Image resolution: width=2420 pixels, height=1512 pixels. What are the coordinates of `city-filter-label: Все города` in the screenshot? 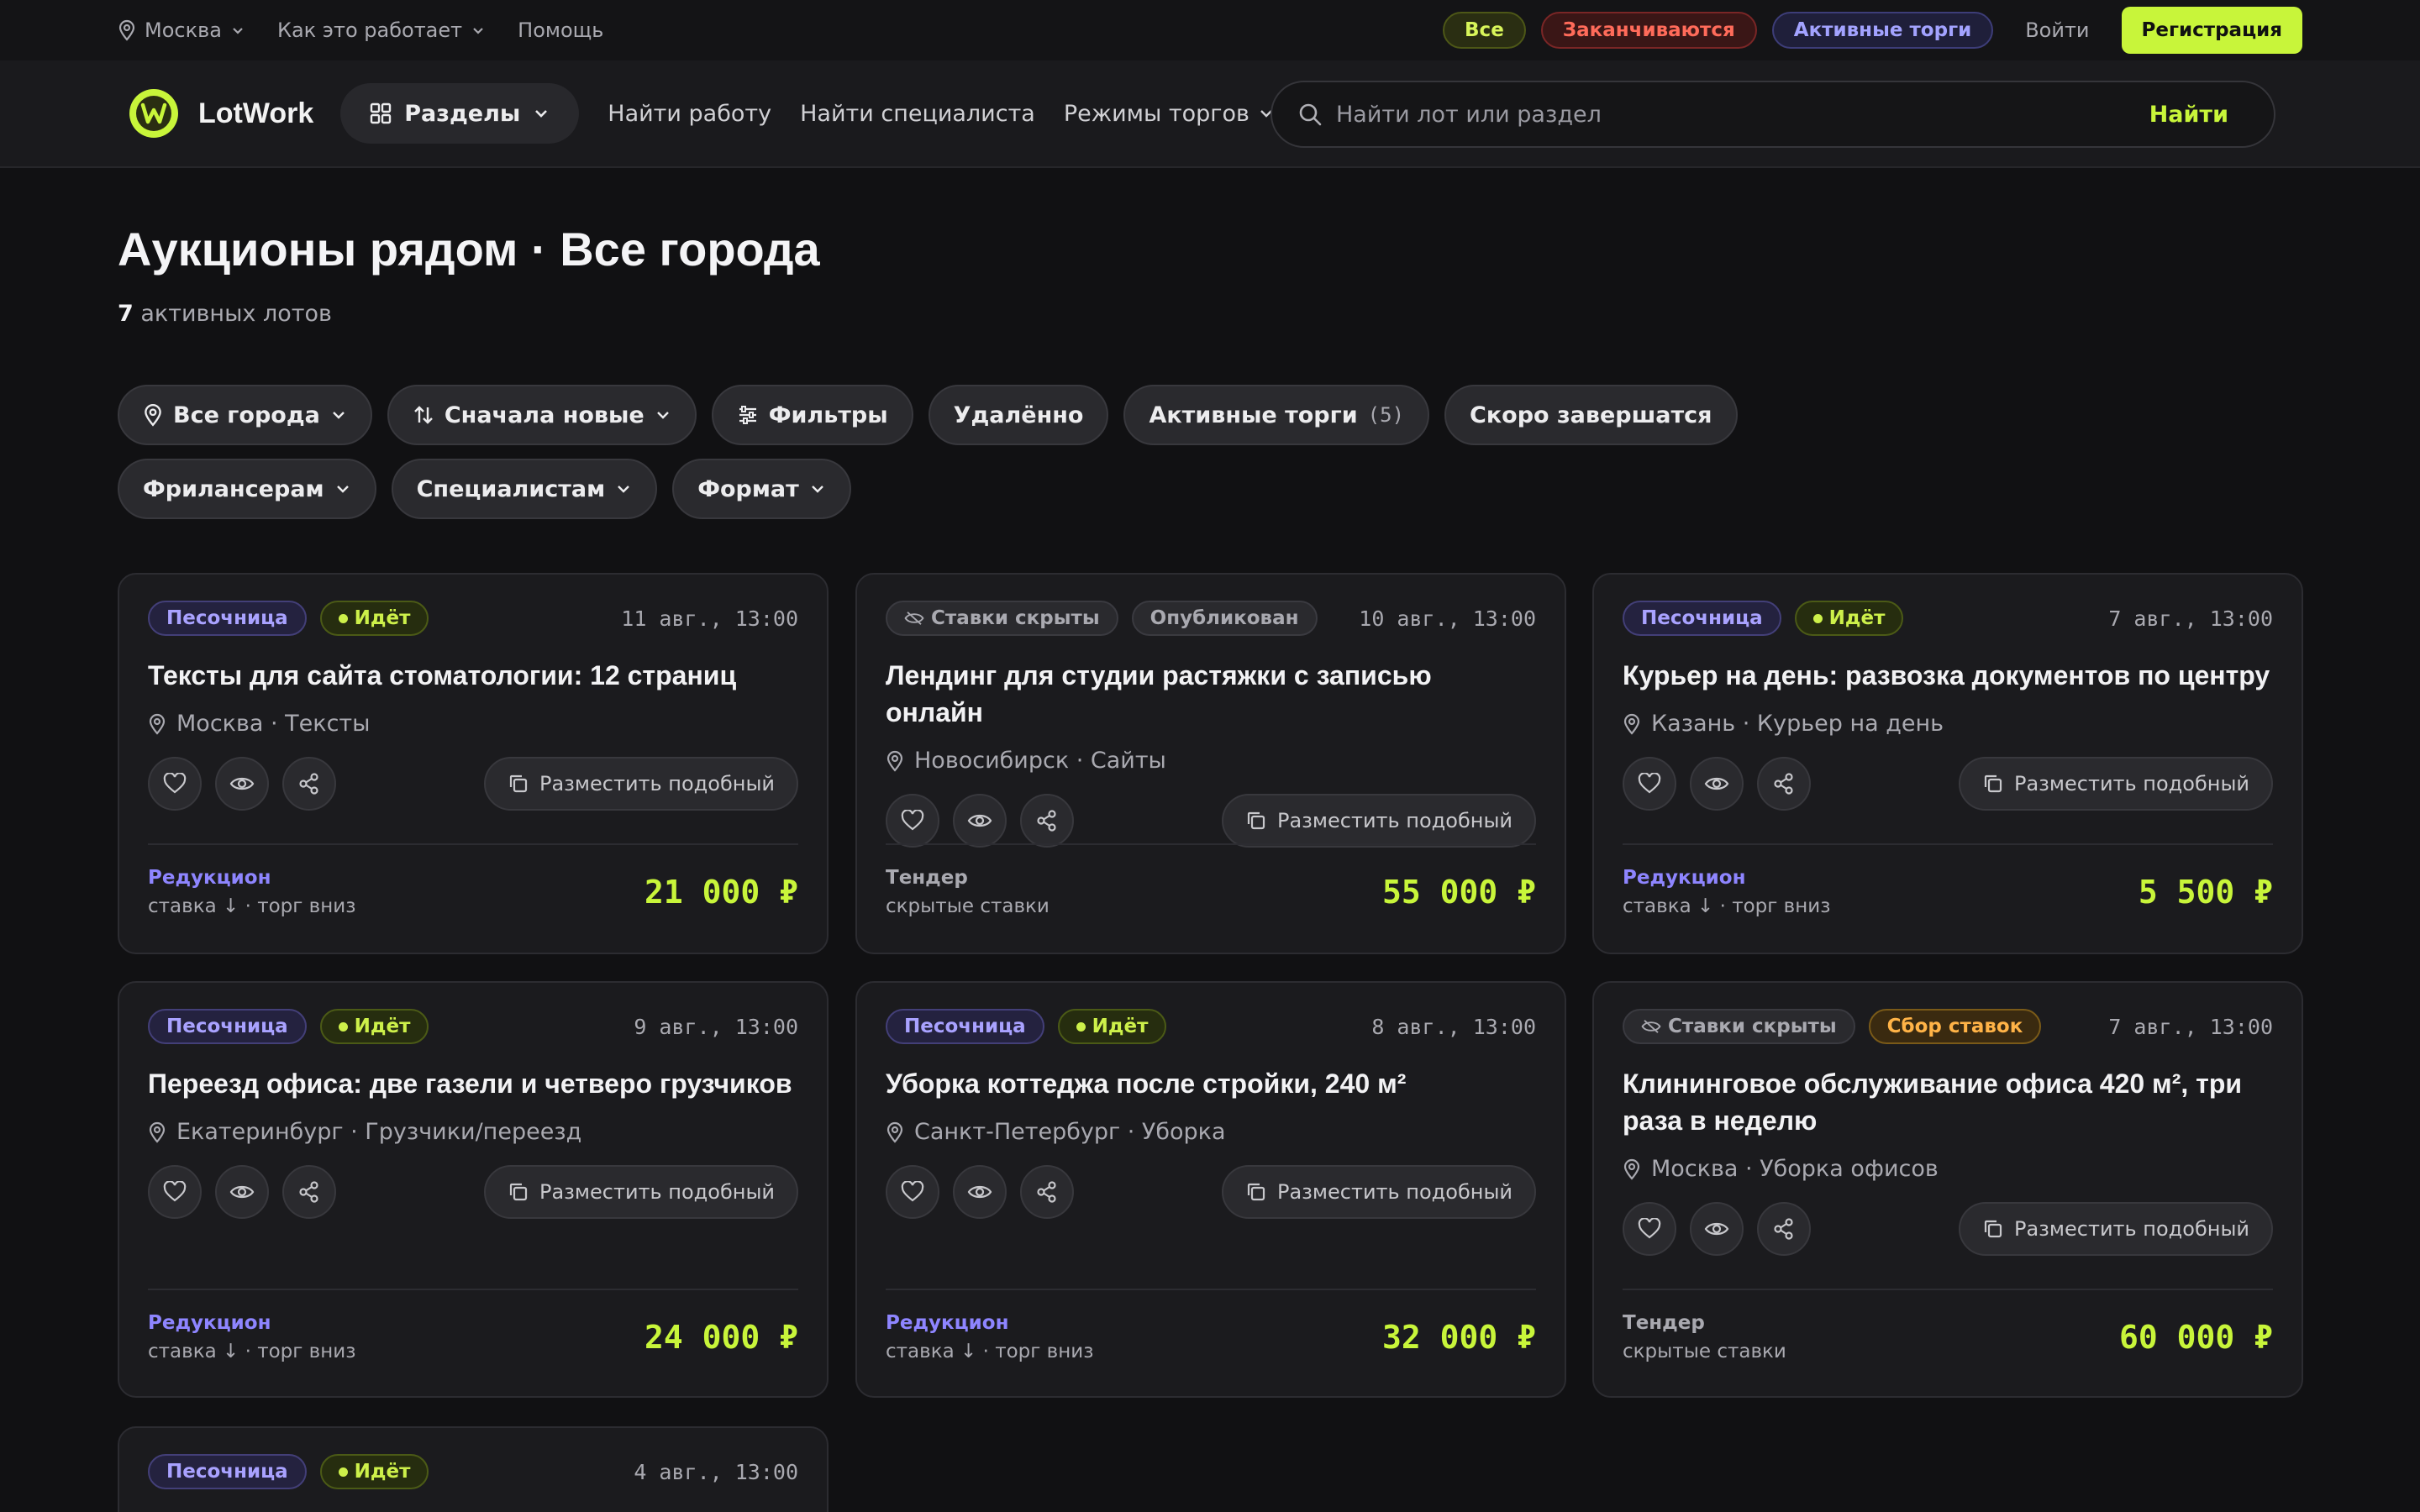 It's located at (247, 415).